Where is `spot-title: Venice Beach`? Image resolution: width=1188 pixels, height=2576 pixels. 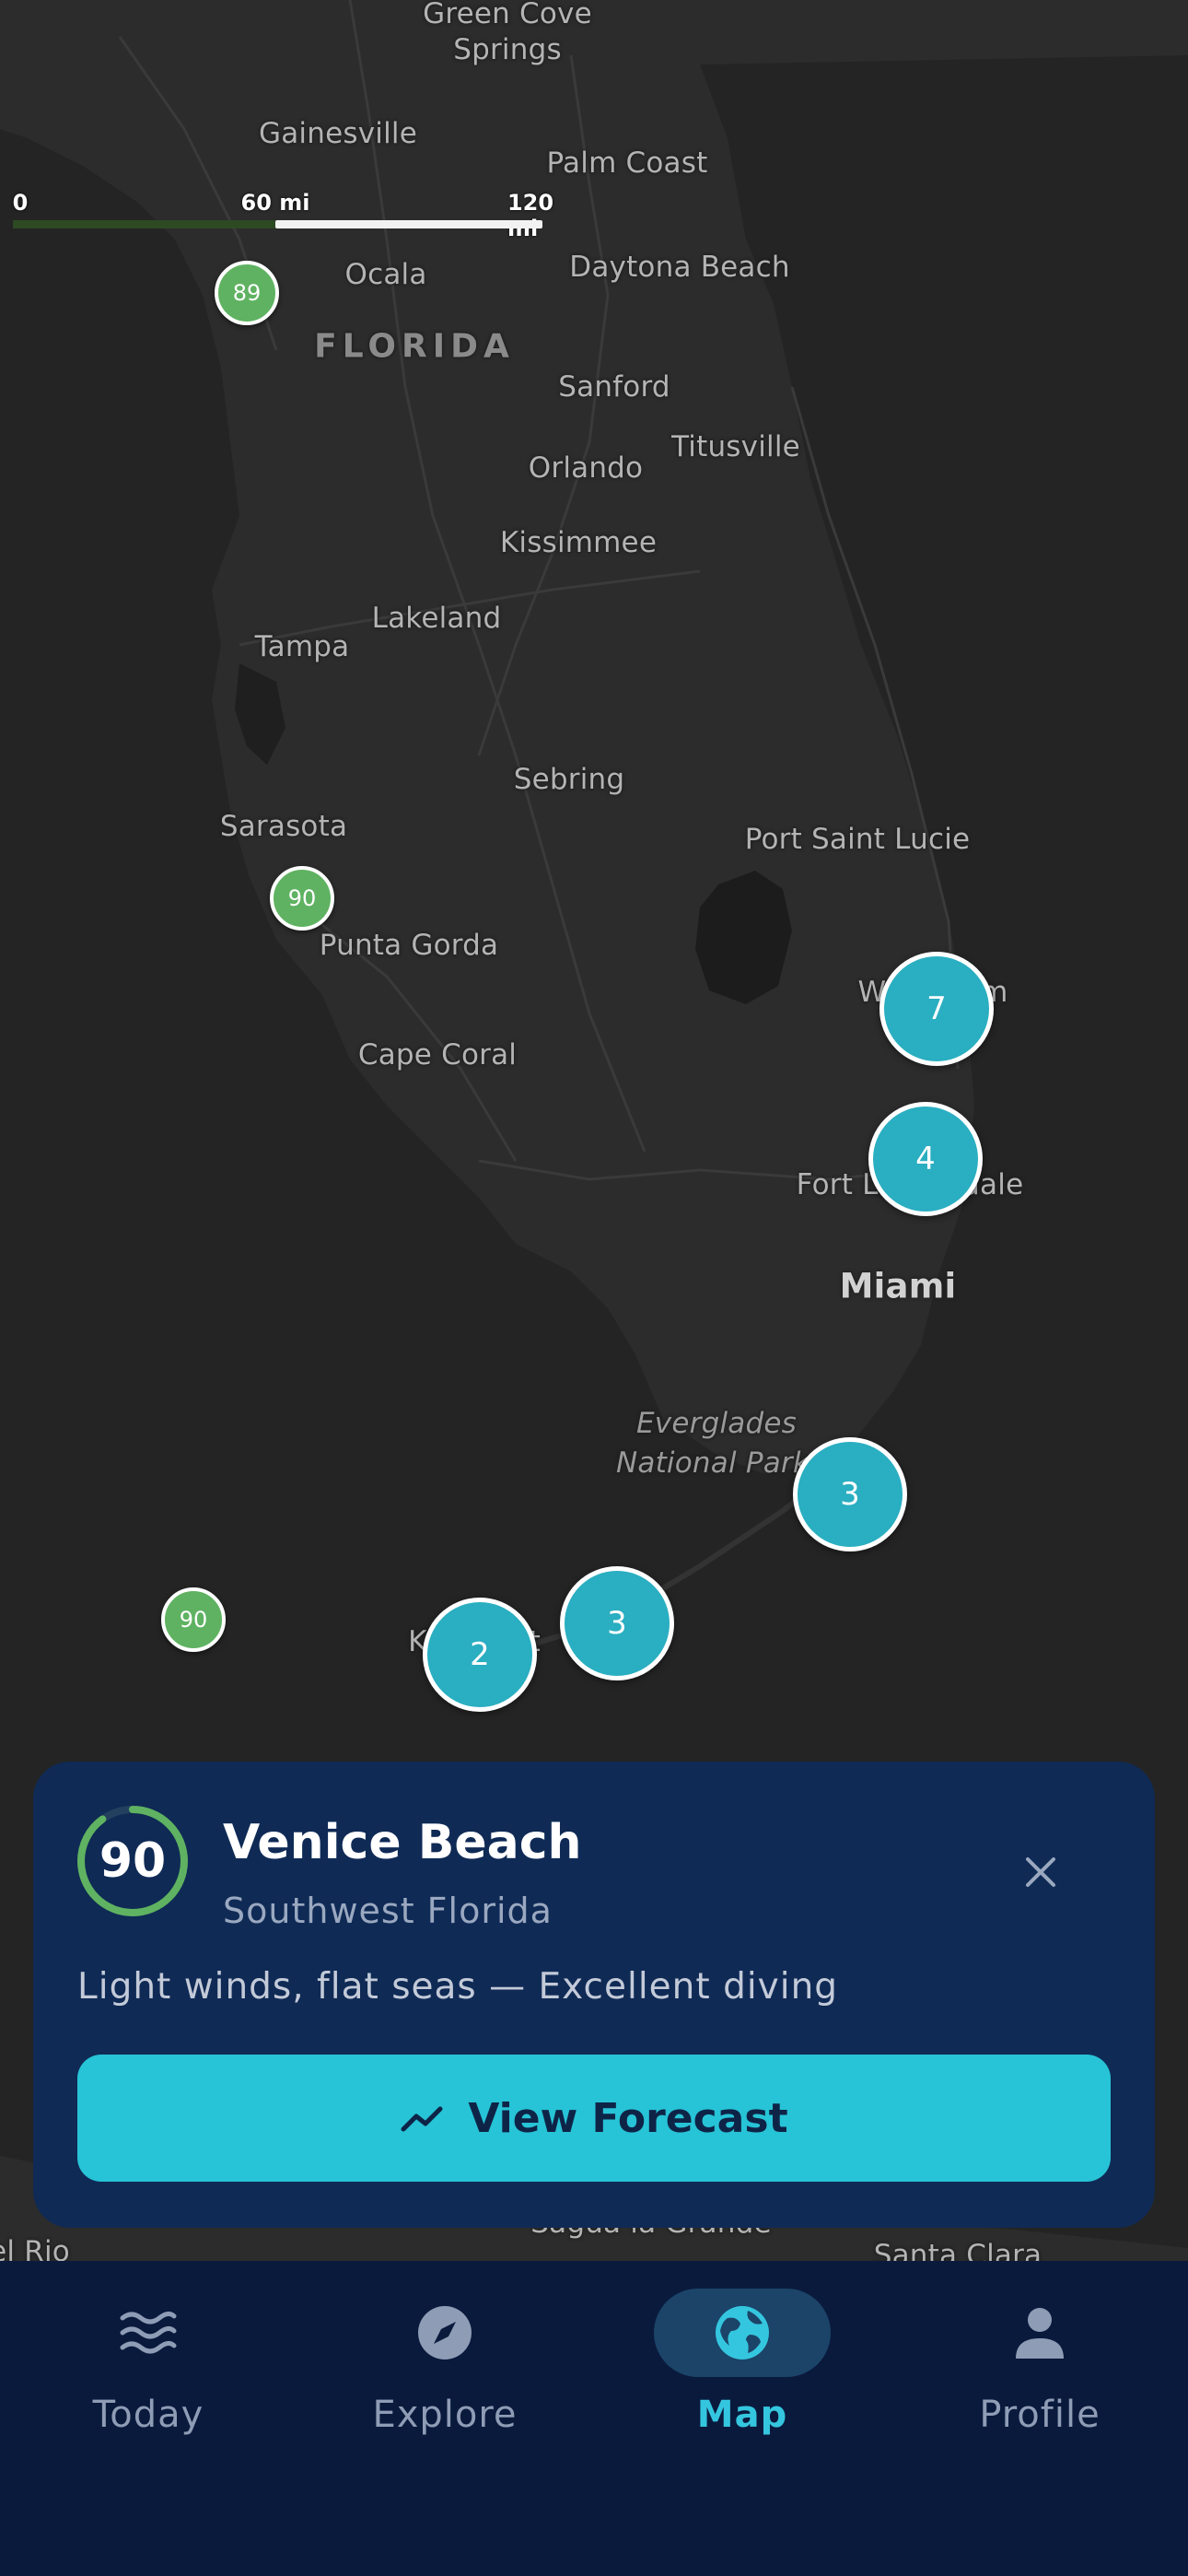 spot-title: Venice Beach is located at coordinates (402, 1842).